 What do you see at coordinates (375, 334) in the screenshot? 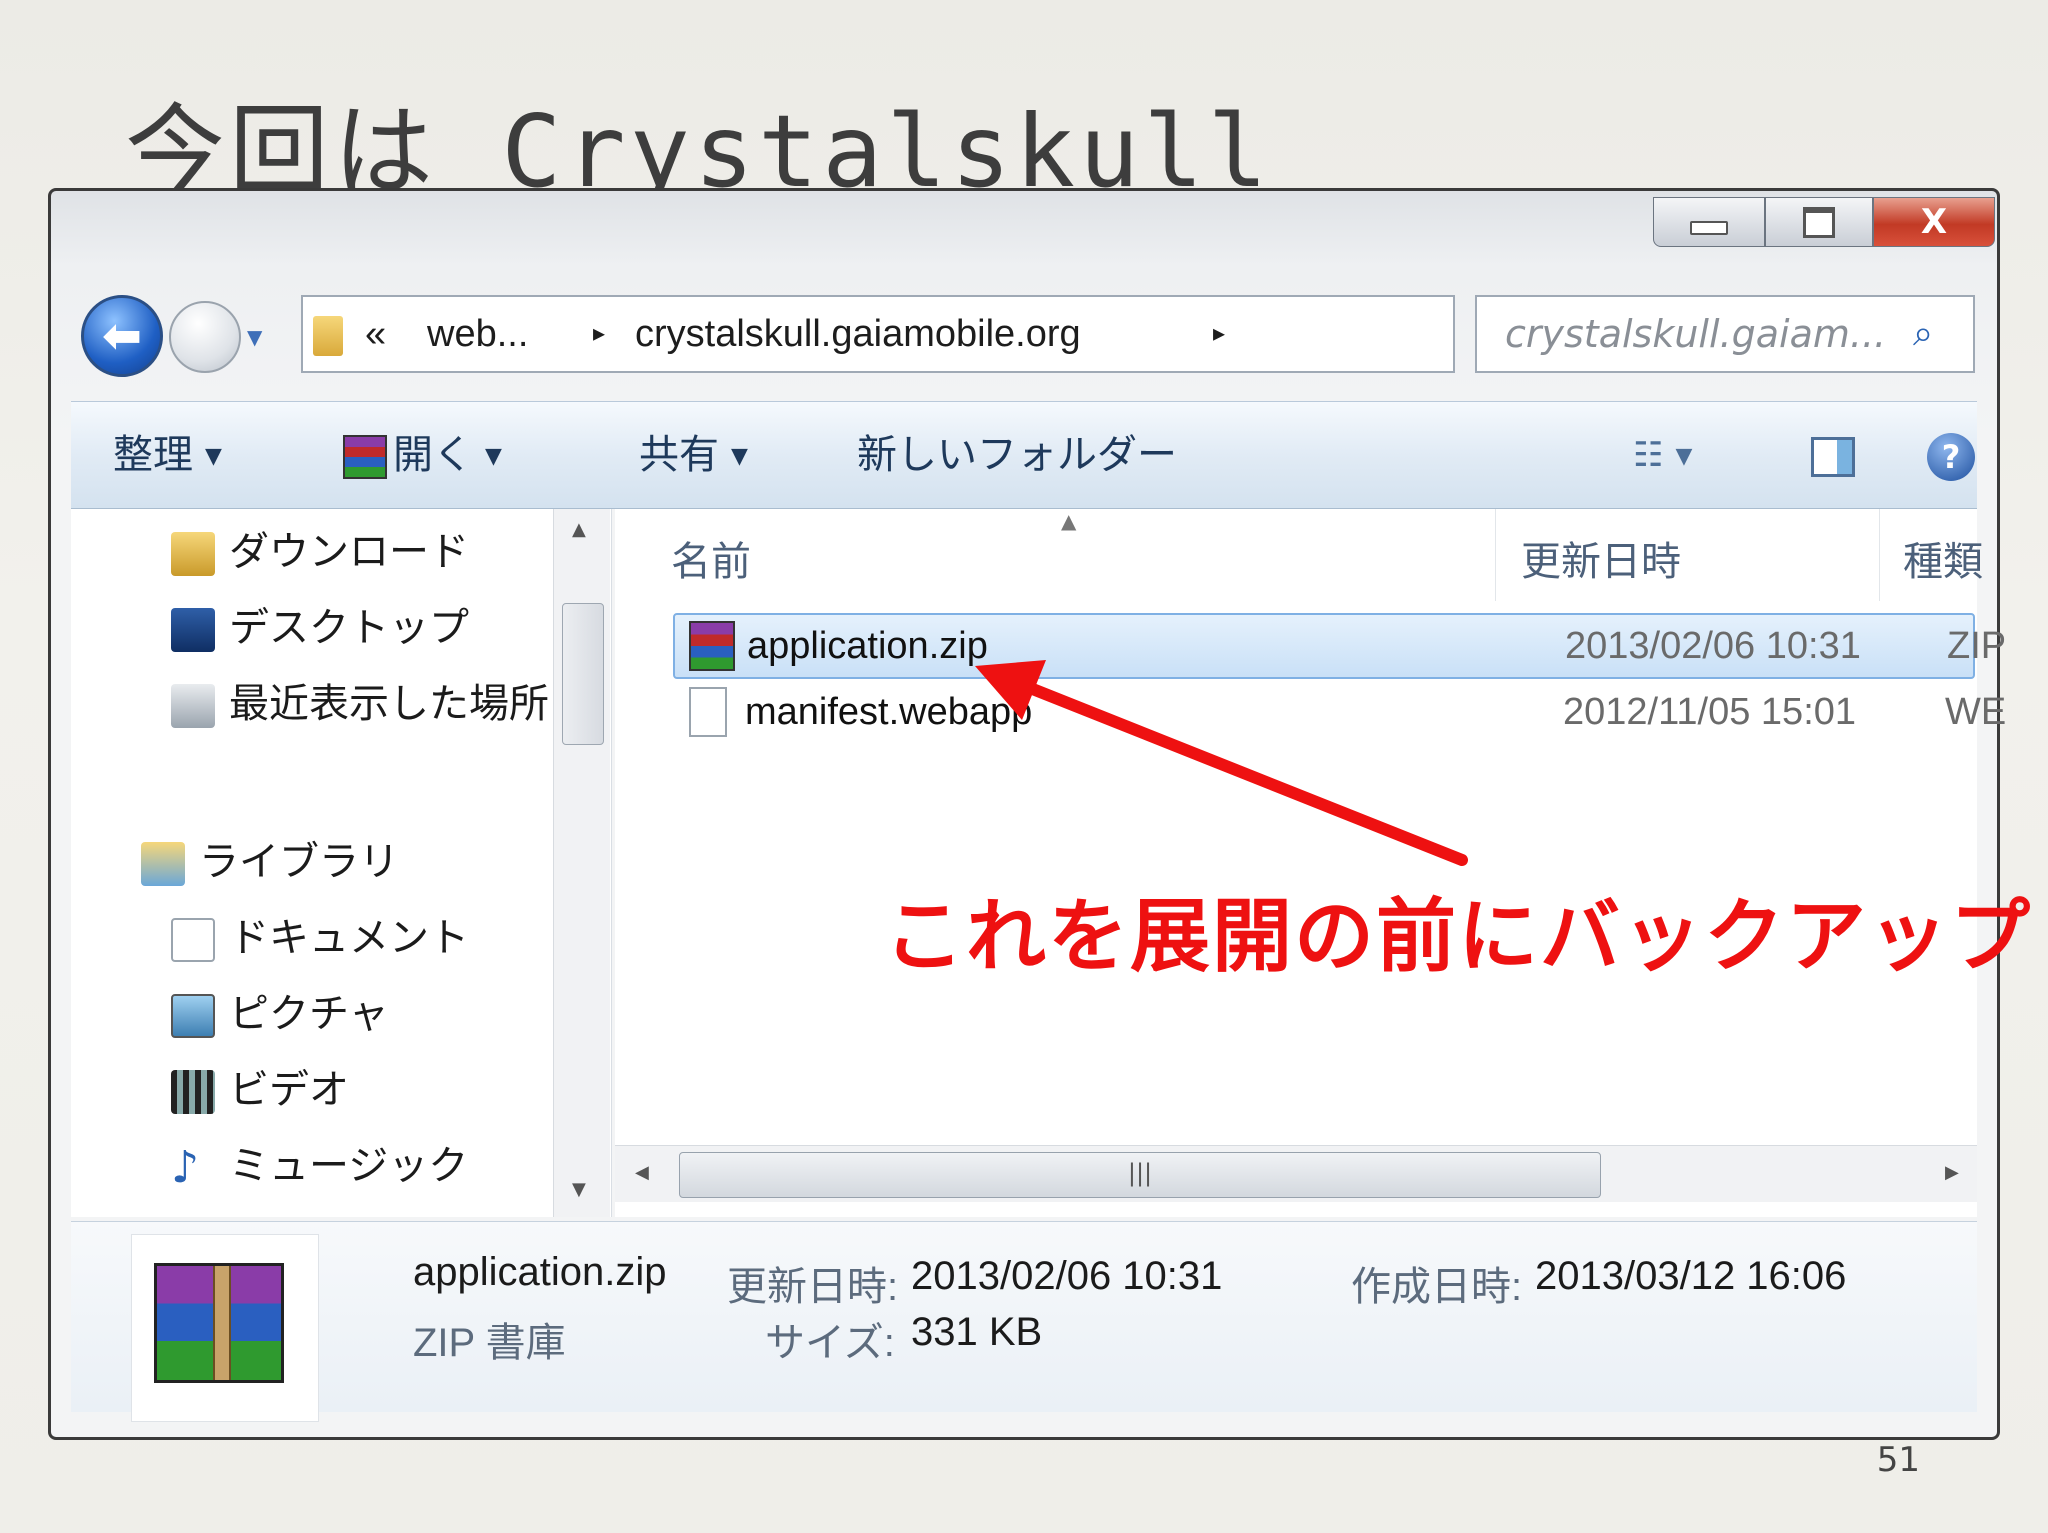
I see `breadcrumb-overflow: «` at bounding box center [375, 334].